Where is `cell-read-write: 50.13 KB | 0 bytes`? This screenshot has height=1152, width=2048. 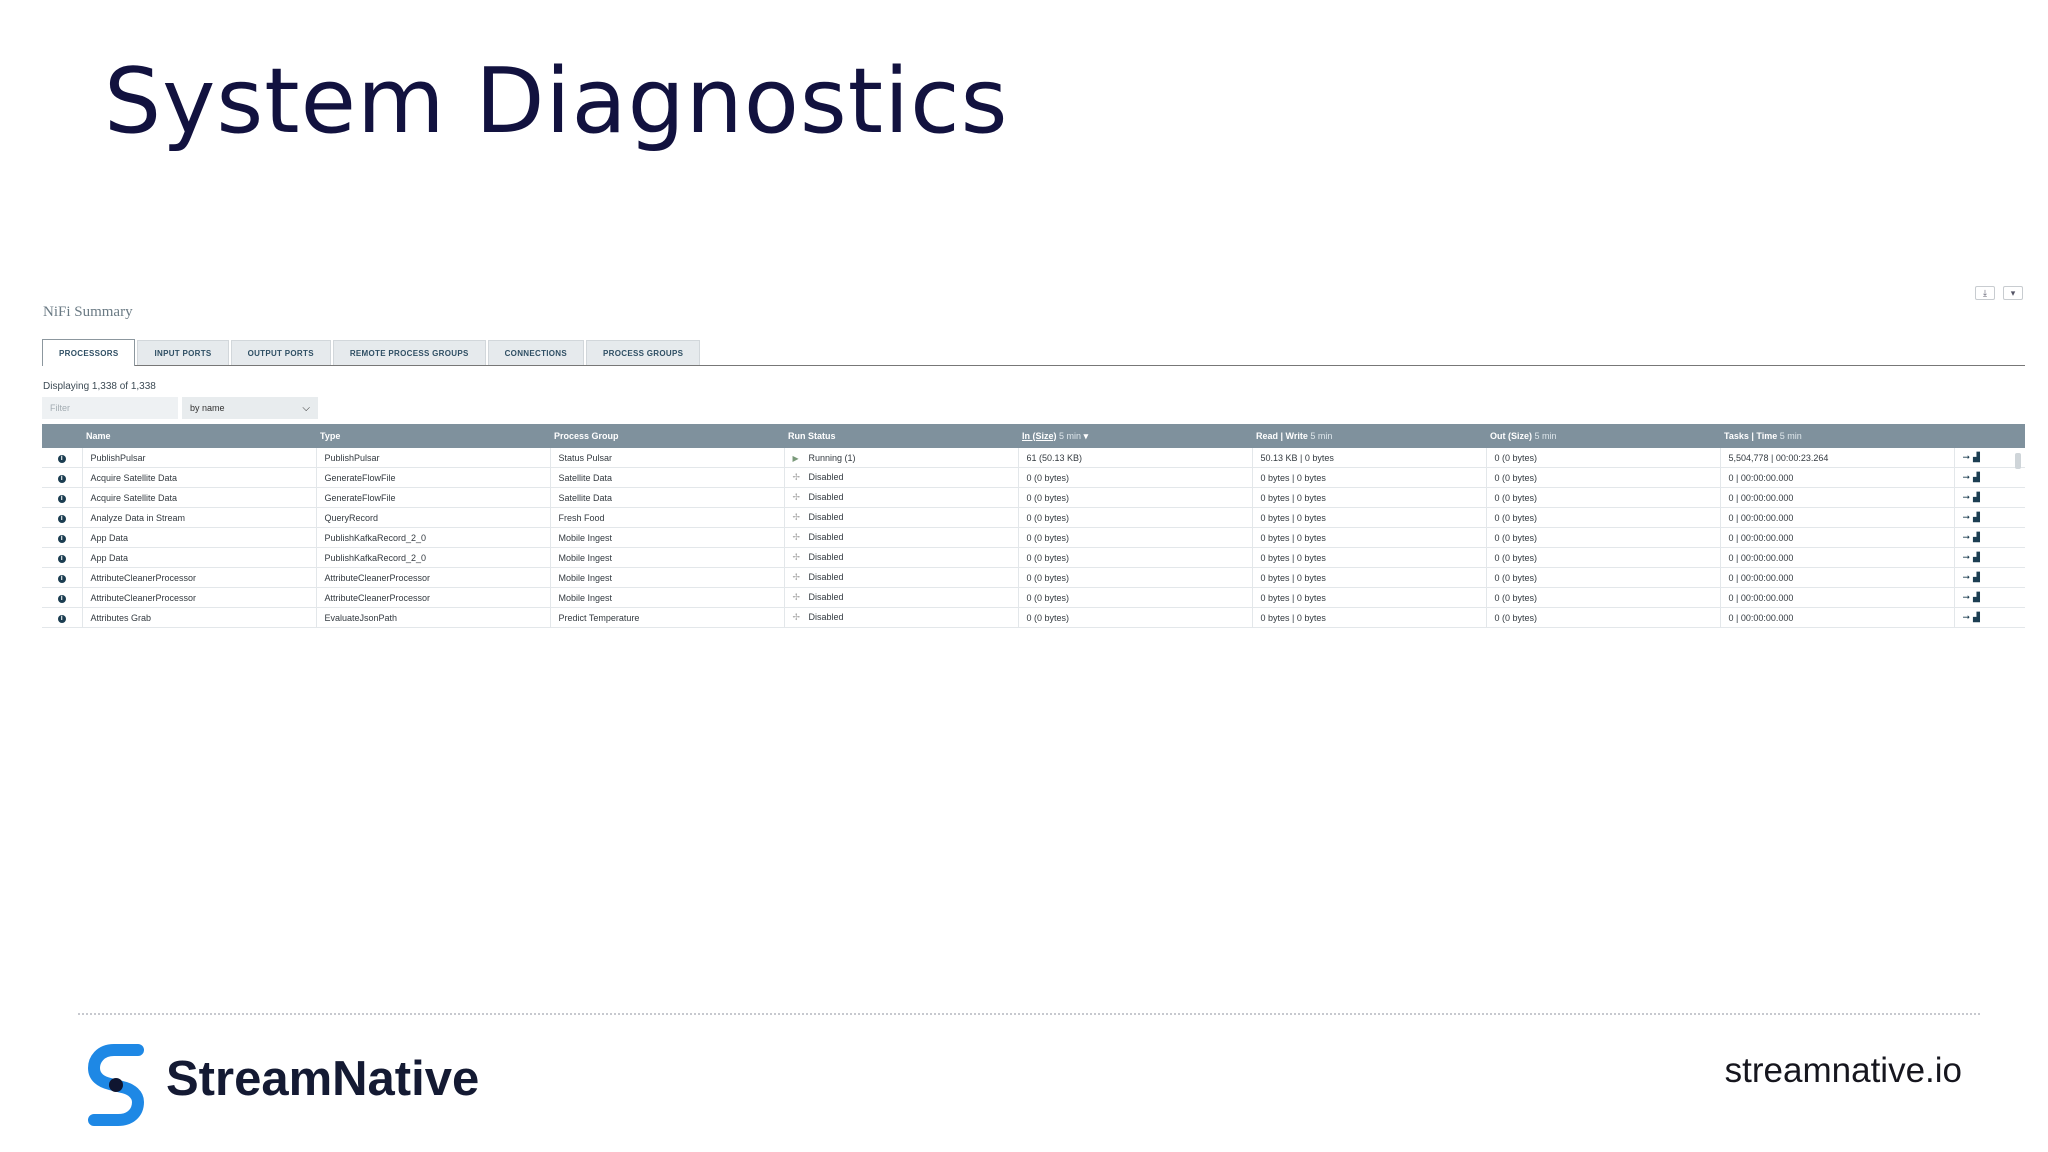 cell-read-write: 50.13 KB | 0 bytes is located at coordinates (1368, 458).